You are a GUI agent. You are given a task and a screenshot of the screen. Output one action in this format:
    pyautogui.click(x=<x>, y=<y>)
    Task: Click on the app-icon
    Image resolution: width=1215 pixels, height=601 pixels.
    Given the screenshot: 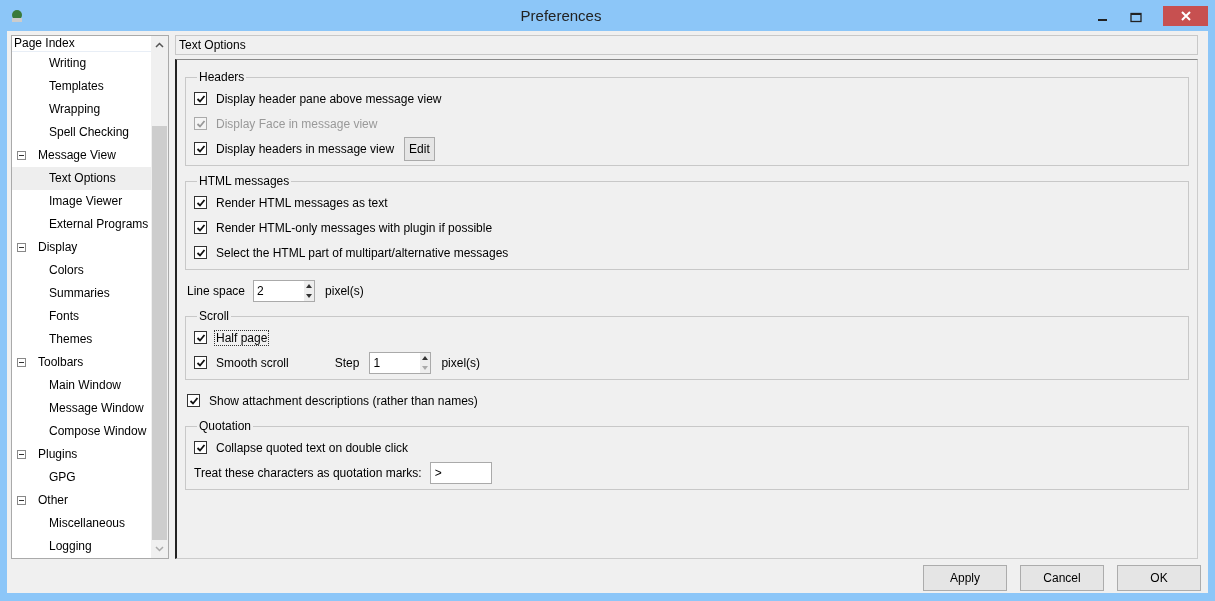 What is the action you would take?
    pyautogui.click(x=17, y=15)
    